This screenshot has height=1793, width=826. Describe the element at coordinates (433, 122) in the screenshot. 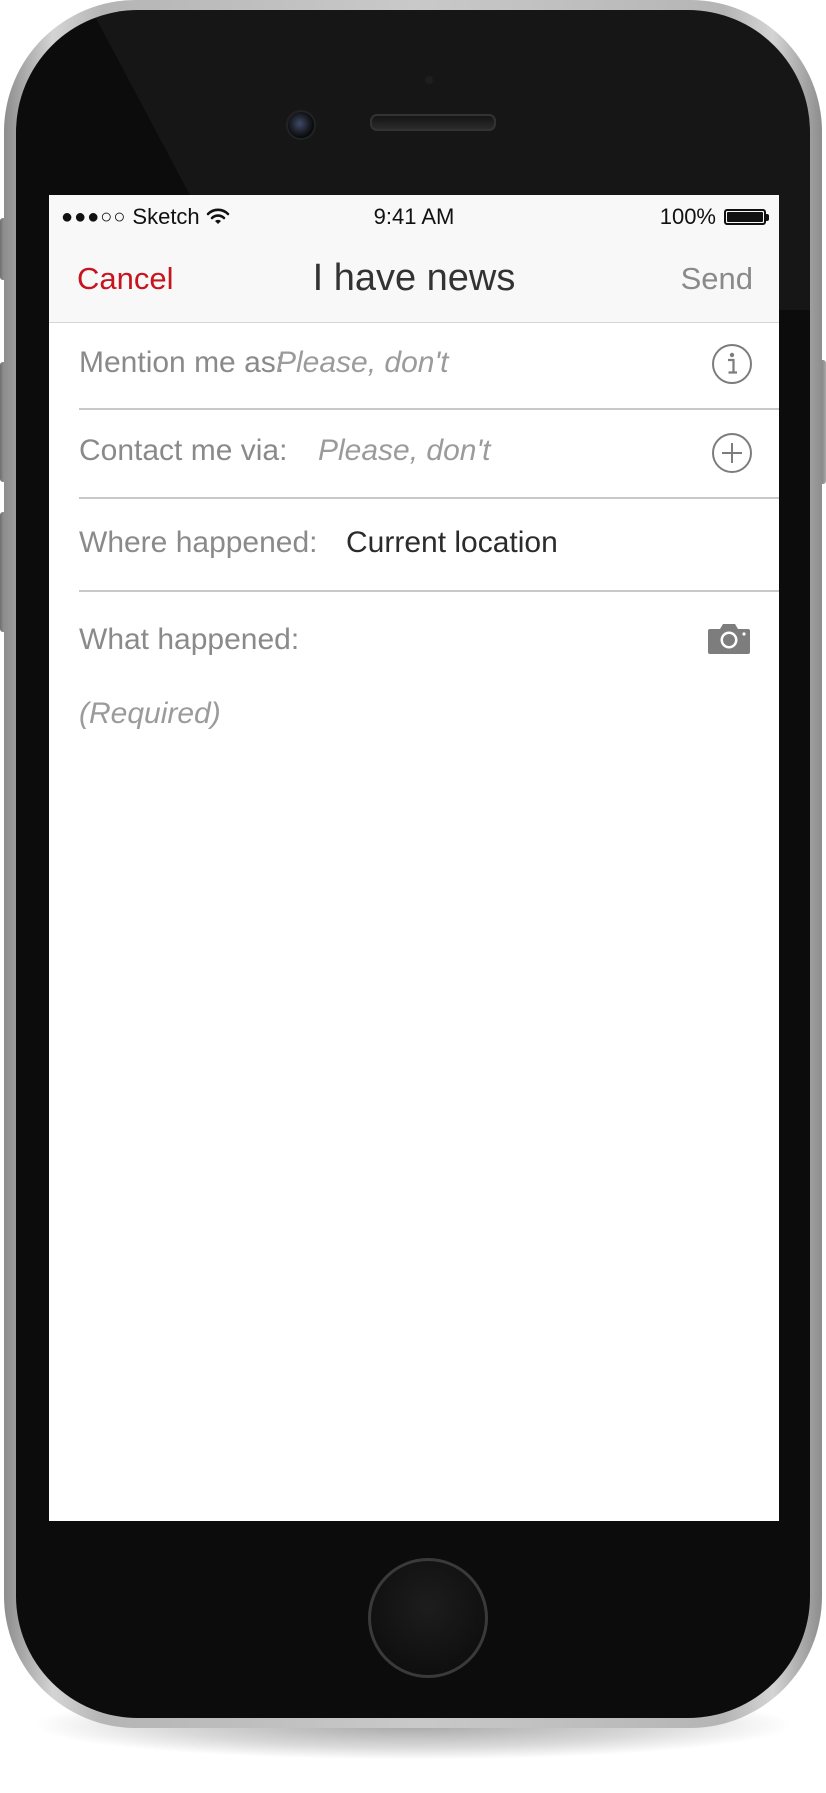

I see `earpiece-speaker` at that location.